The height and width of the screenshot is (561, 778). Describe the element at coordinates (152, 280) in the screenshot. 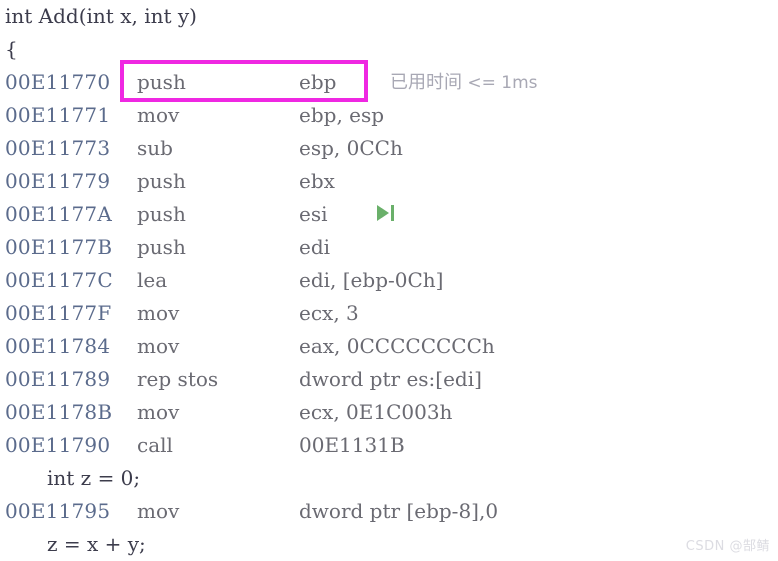

I see `instruction-mnemonic: lea` at that location.